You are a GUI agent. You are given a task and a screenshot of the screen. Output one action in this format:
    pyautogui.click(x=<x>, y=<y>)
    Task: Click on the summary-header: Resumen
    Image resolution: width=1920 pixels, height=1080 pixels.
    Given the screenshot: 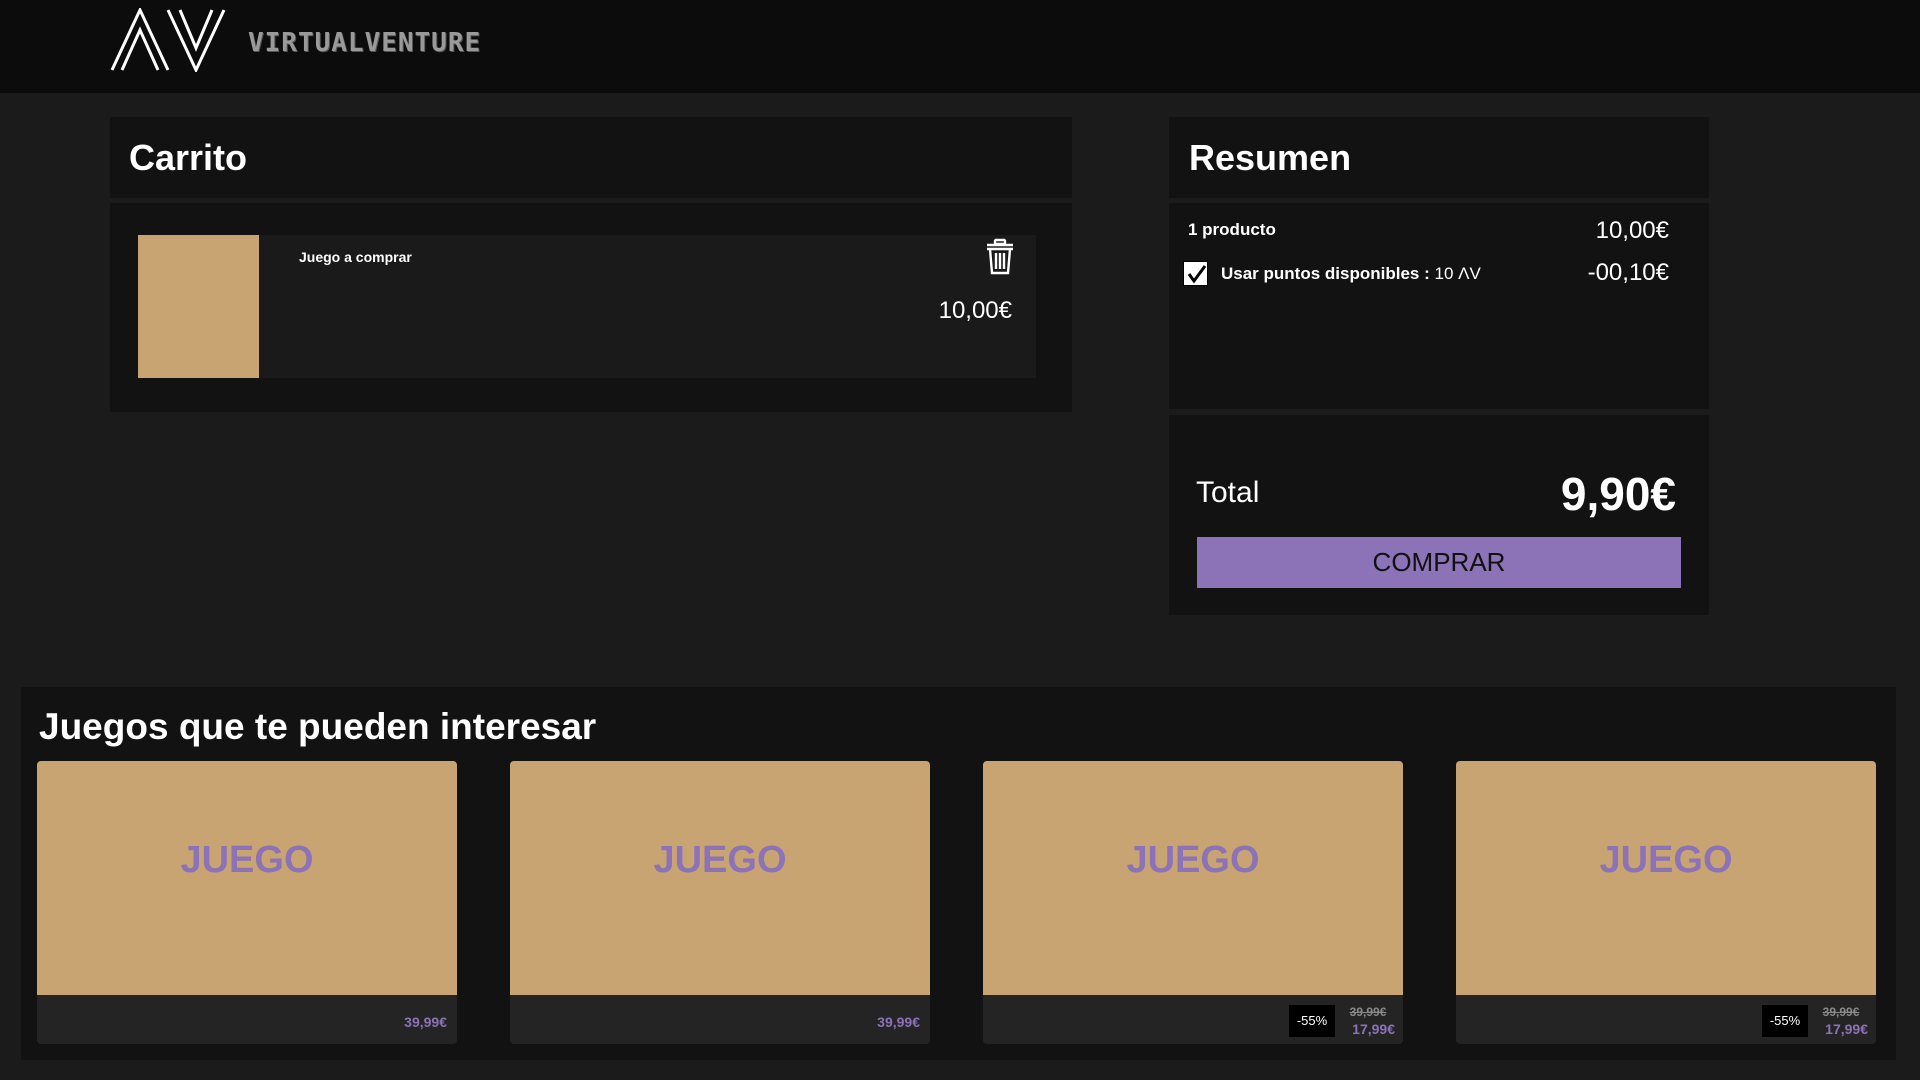 What is the action you would take?
    pyautogui.click(x=1439, y=157)
    